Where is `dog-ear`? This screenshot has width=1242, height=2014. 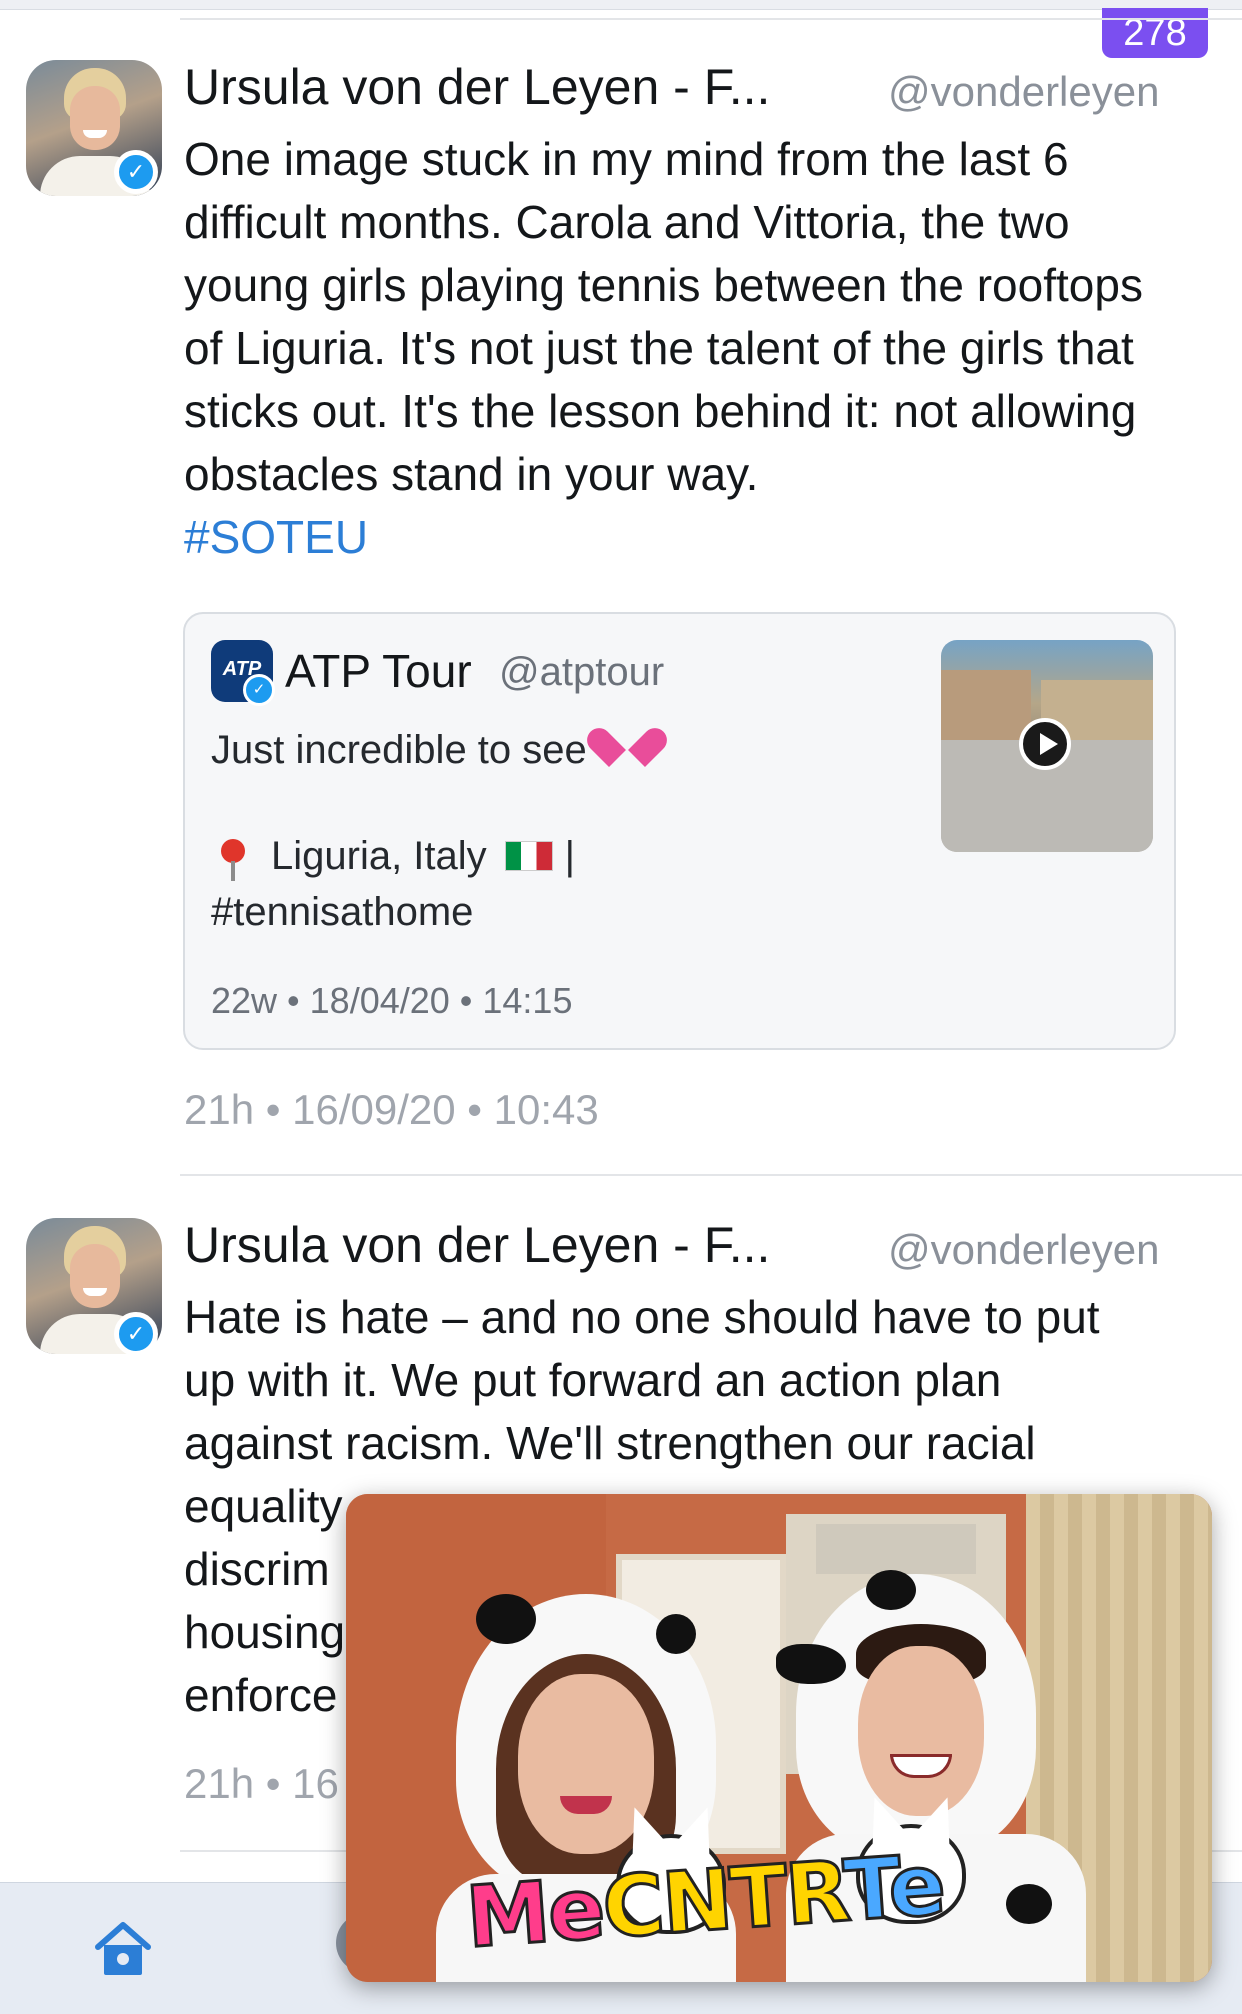
dog-ear is located at coordinates (811, 1664).